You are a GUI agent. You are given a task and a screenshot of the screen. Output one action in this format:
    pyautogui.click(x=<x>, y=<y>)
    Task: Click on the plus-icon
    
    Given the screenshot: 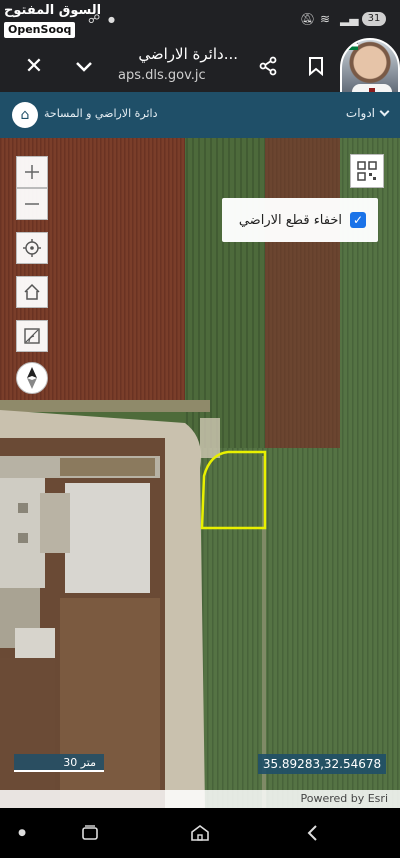 What is the action you would take?
    pyautogui.click(x=32, y=172)
    